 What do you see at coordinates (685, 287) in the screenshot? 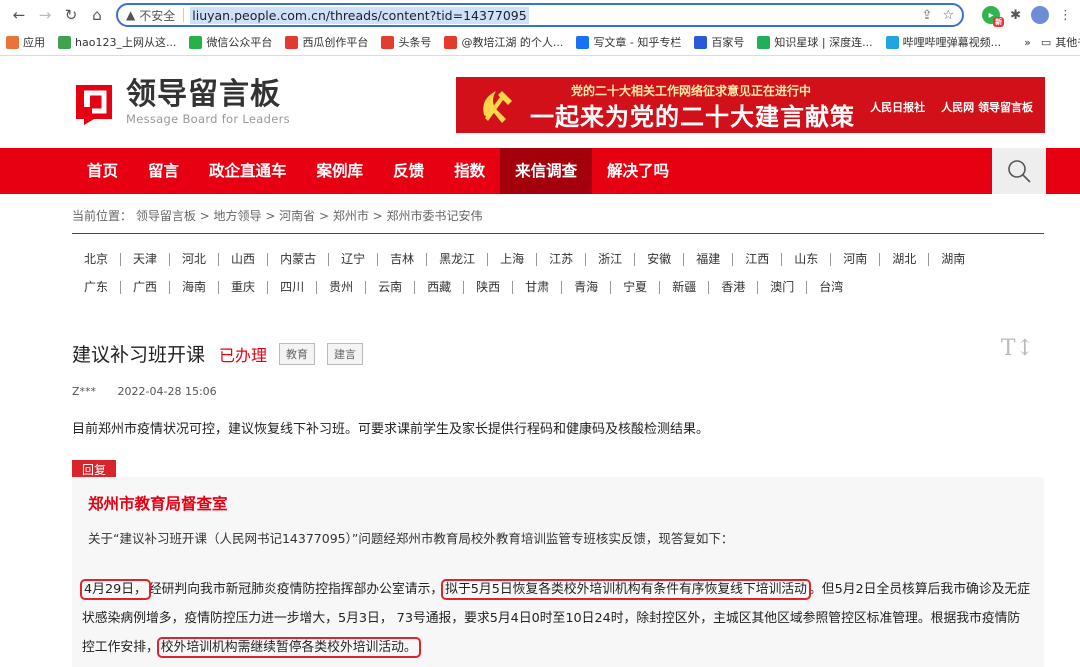
I see `province-link: 新疆` at bounding box center [685, 287].